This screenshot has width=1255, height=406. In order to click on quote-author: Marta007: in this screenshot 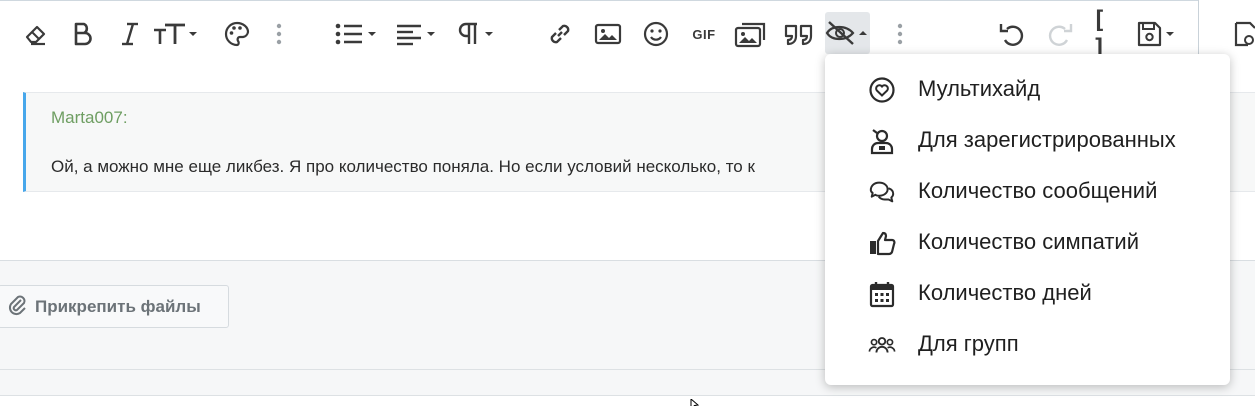, I will do `click(89, 118)`.